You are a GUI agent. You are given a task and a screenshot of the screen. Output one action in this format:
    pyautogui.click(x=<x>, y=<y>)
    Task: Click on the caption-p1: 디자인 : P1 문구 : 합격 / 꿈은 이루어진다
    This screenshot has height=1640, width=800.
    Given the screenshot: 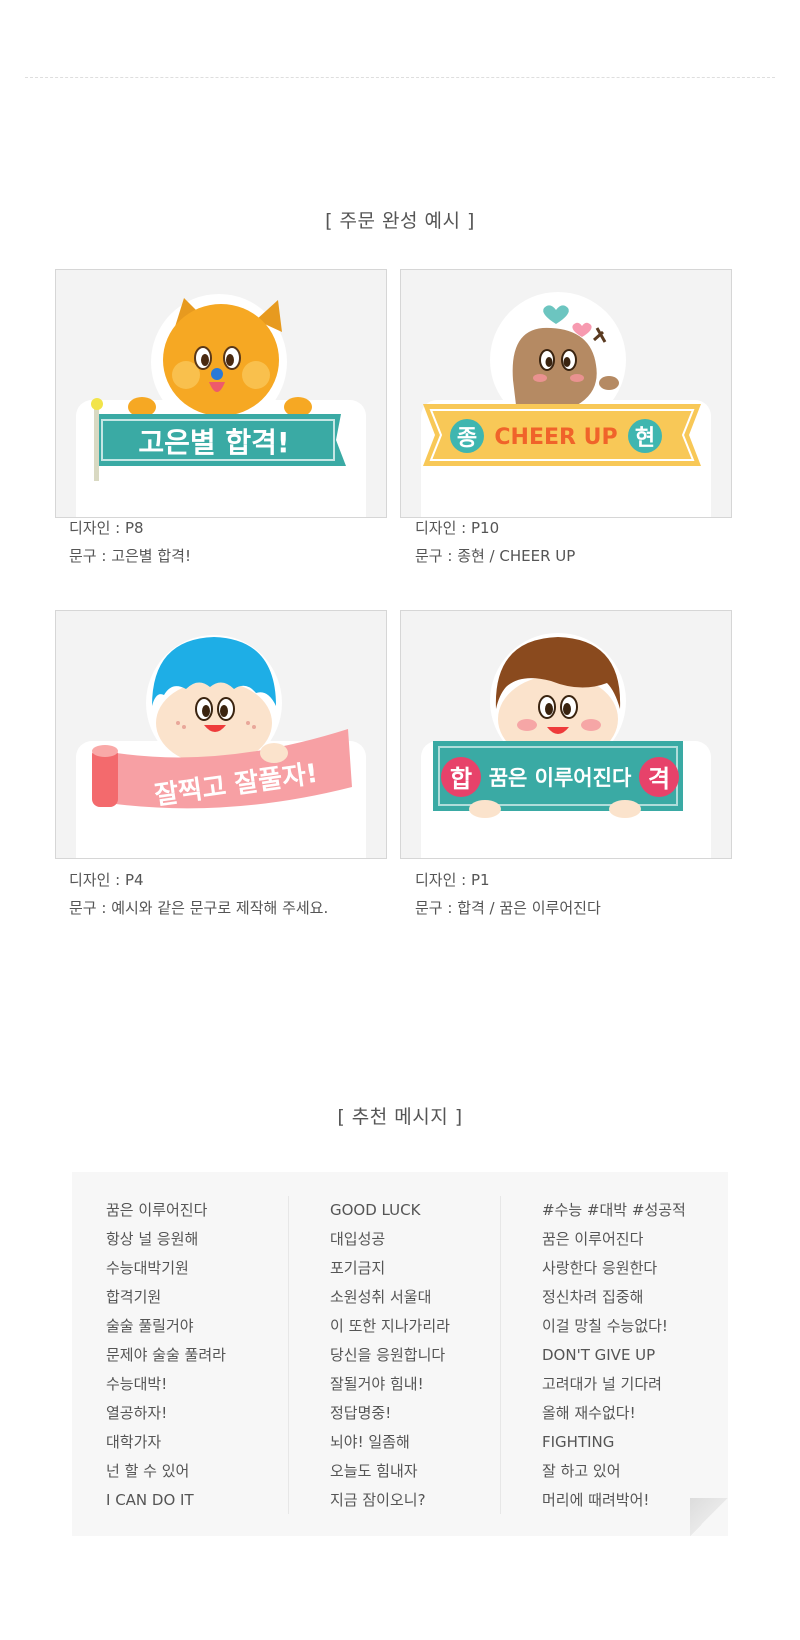 What is the action you would take?
    pyautogui.click(x=508, y=894)
    